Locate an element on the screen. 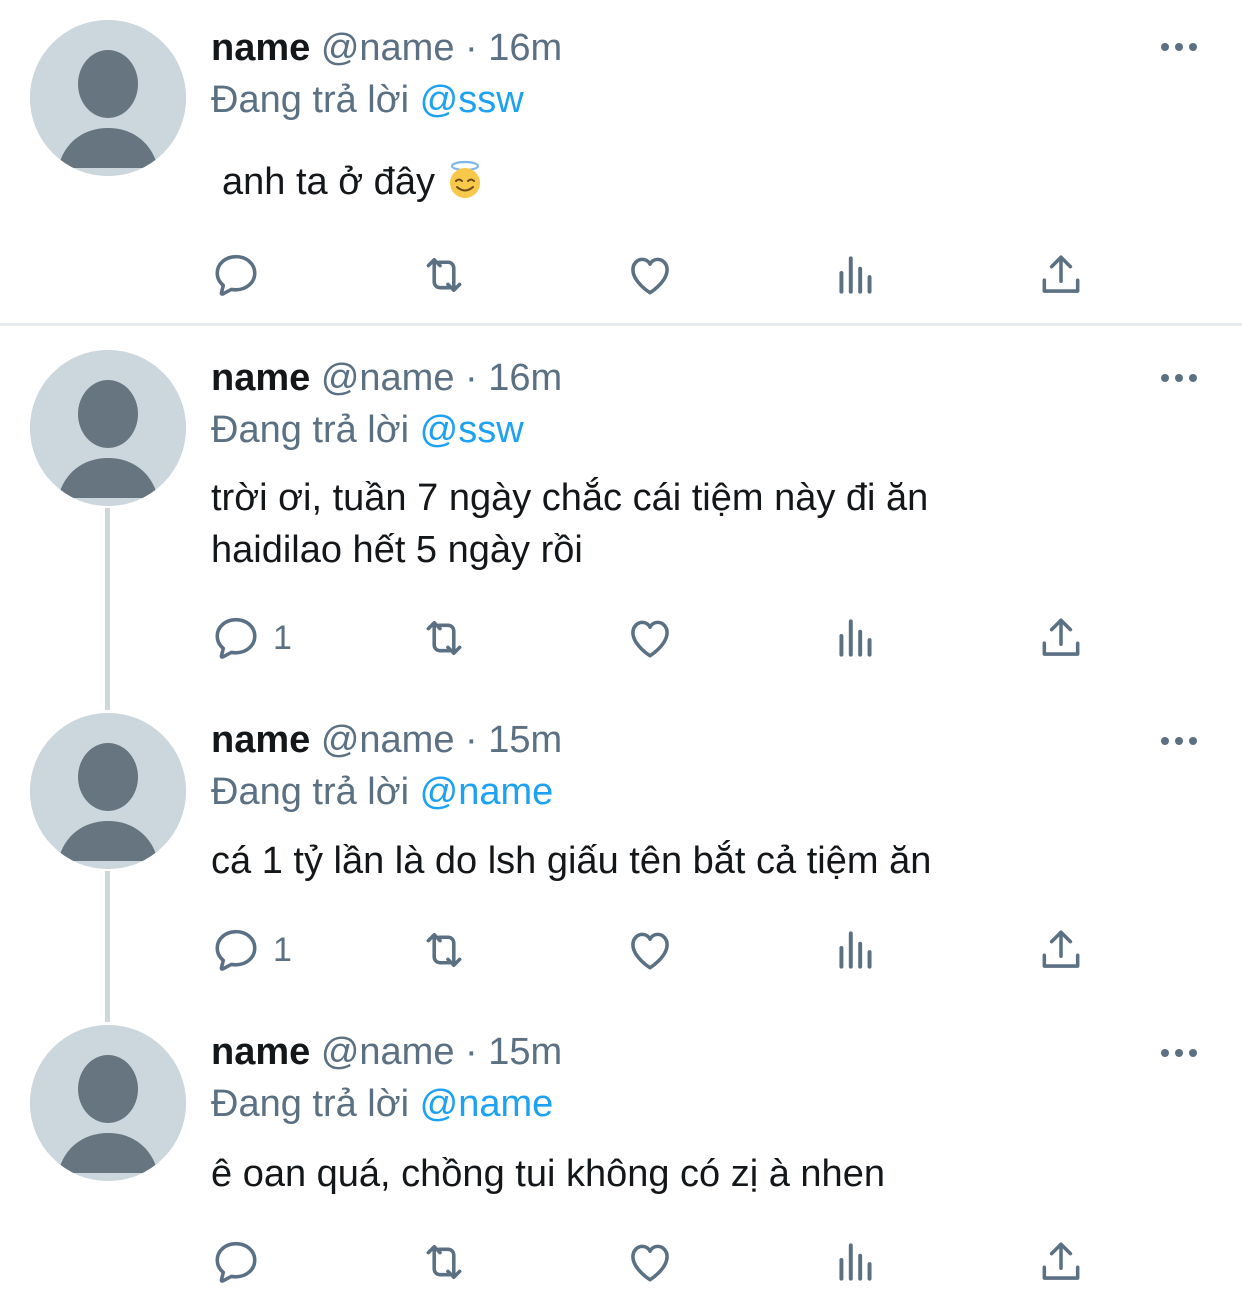  tweet-text: ê oan quá, chồng tui không có zị à nhen is located at coordinates (548, 1174).